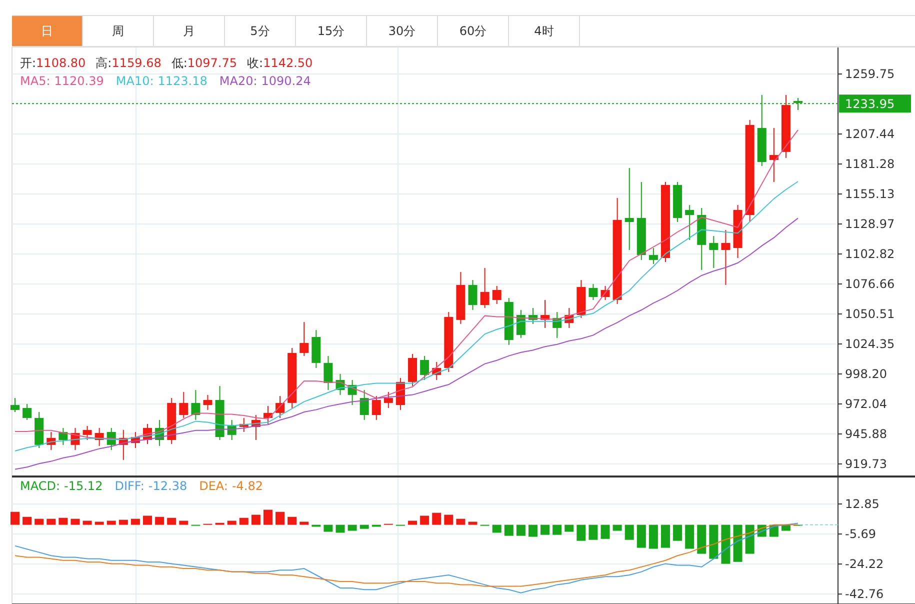 The width and height of the screenshot is (915, 604). Describe the element at coordinates (866, 433) in the screenshot. I see `axis-tick-label: 945.88` at that location.